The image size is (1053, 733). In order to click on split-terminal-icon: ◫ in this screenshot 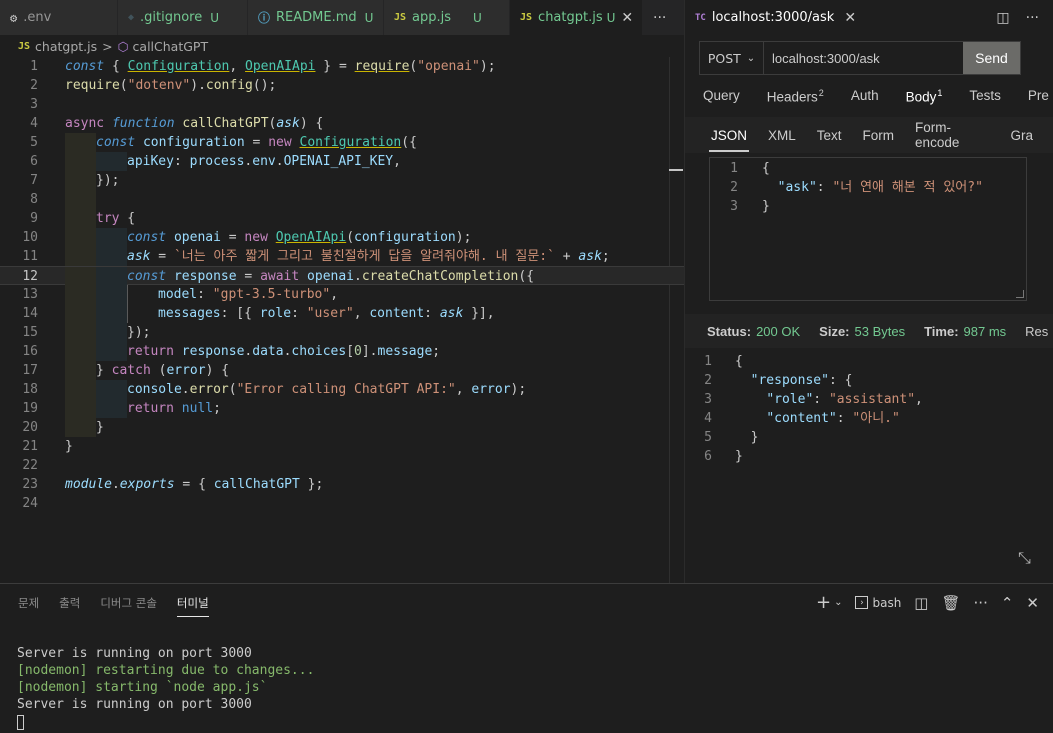, I will do `click(921, 603)`.